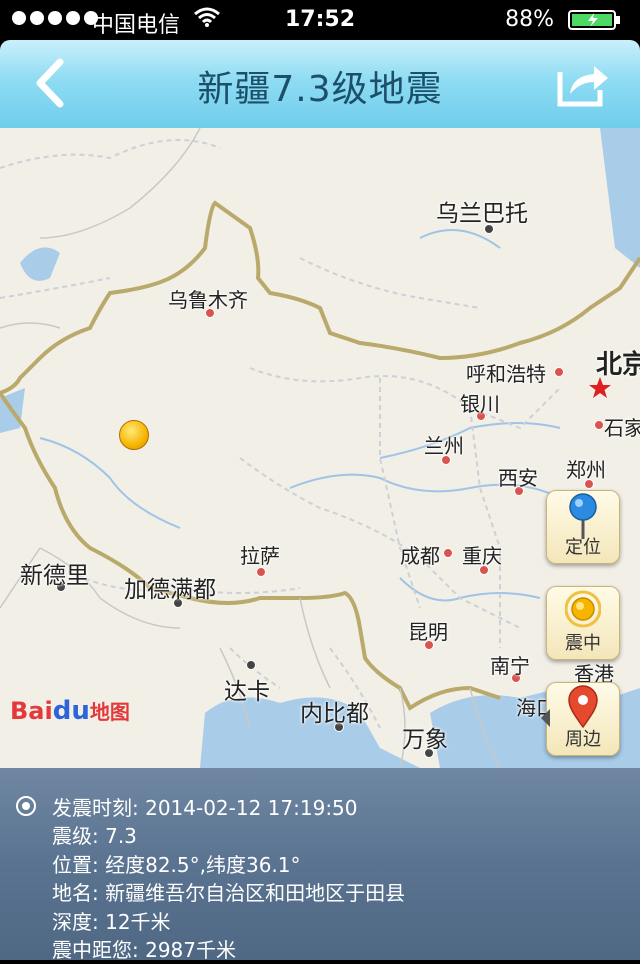 This screenshot has height=964, width=640. Describe the element at coordinates (444, 446) in the screenshot. I see `map-label: 兰州` at that location.